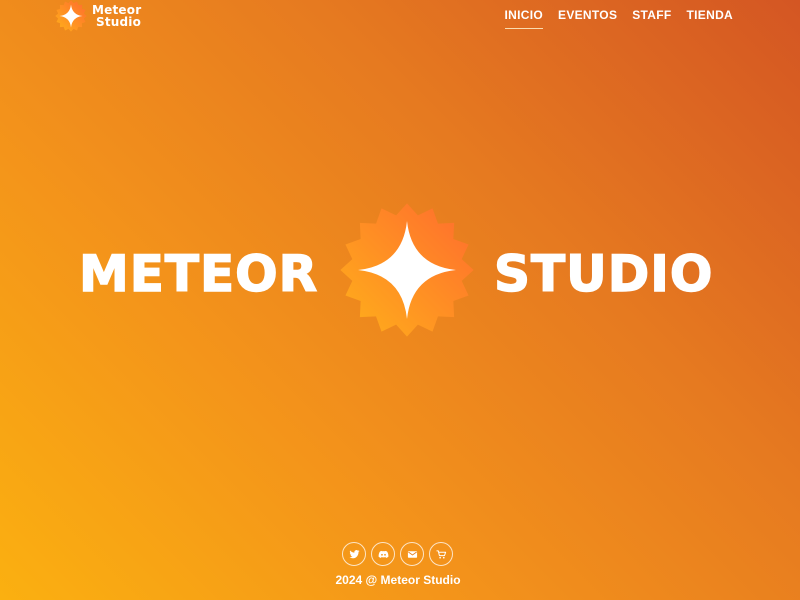  I want to click on nav-item-eventos: EVENTOS, so click(587, 18).